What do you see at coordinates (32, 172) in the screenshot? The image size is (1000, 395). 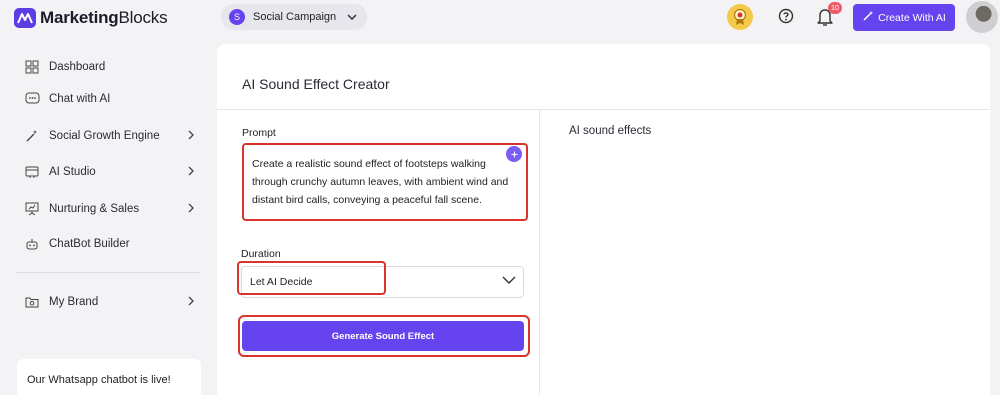 I see `studio-icon` at bounding box center [32, 172].